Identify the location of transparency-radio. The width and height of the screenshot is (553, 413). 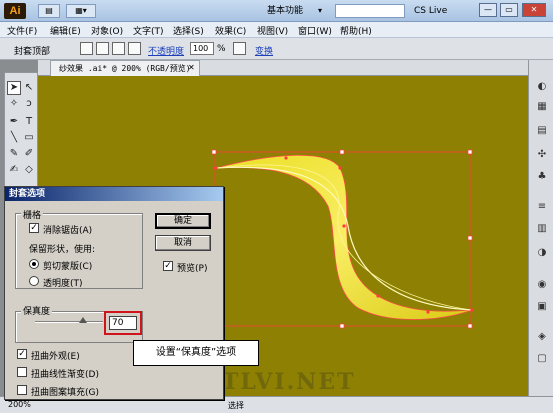
(34, 281).